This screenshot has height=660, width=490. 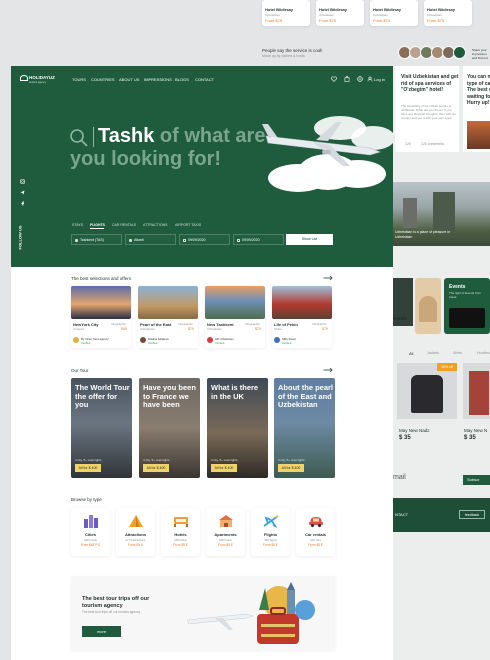 What do you see at coordinates (118, 324) in the screenshot?
I see `offer-tag: Infographic` at bounding box center [118, 324].